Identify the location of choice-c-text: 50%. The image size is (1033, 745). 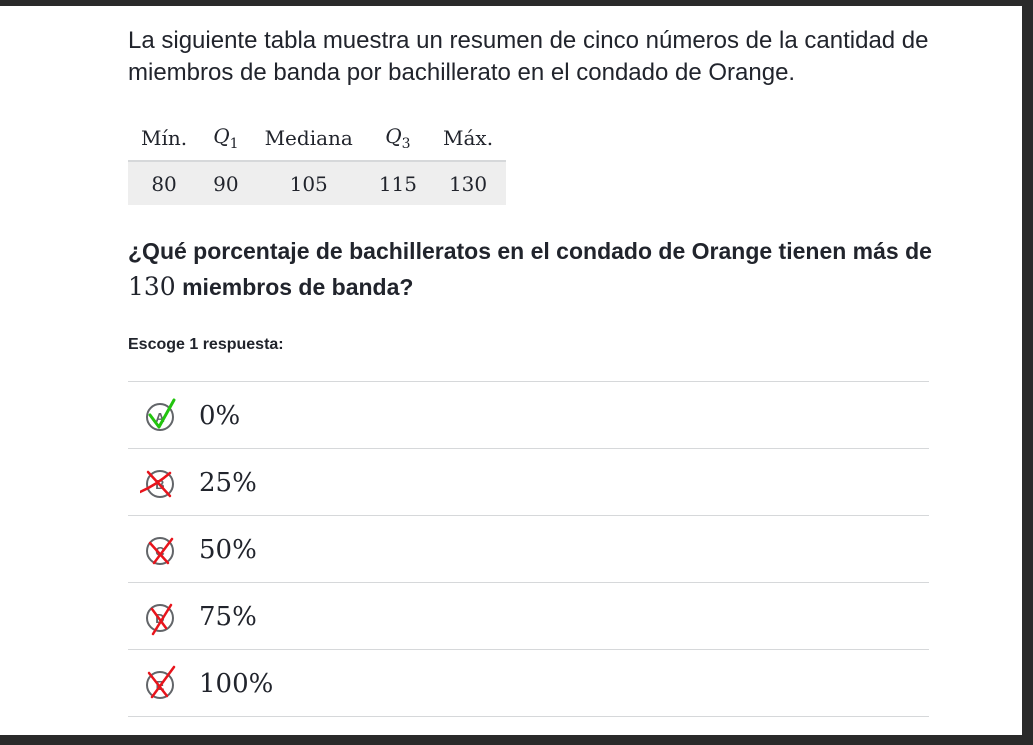
(228, 550).